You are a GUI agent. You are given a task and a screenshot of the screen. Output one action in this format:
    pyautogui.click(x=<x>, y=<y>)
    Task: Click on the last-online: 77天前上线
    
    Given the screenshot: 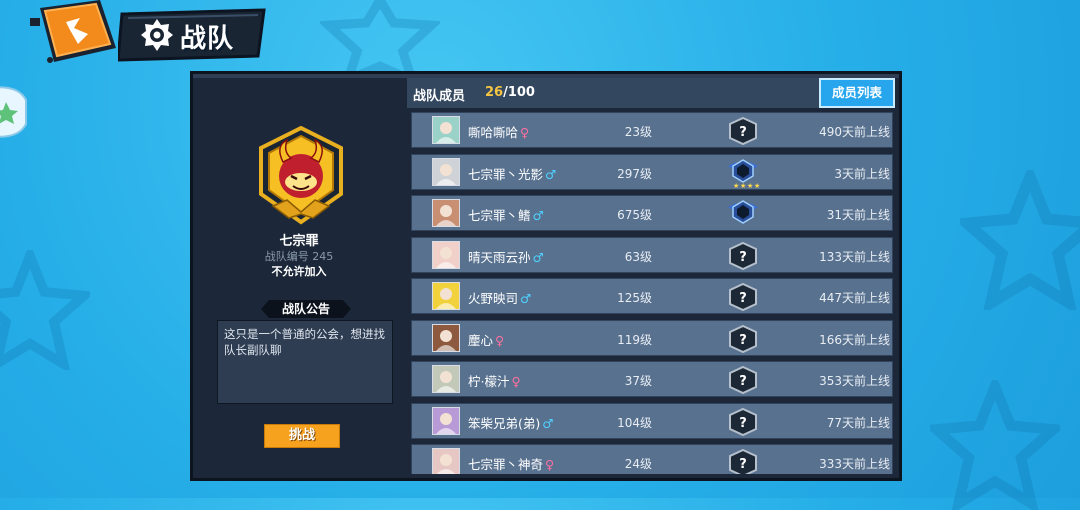 What is the action you would take?
    pyautogui.click(x=858, y=422)
    